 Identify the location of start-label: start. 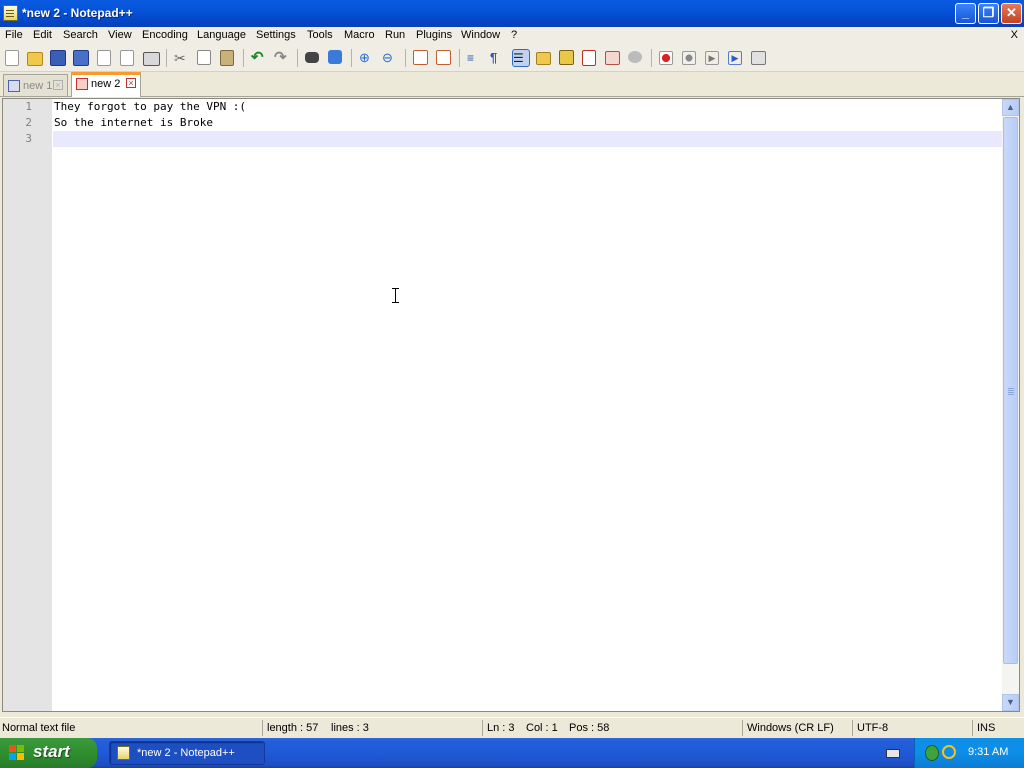
(51, 751).